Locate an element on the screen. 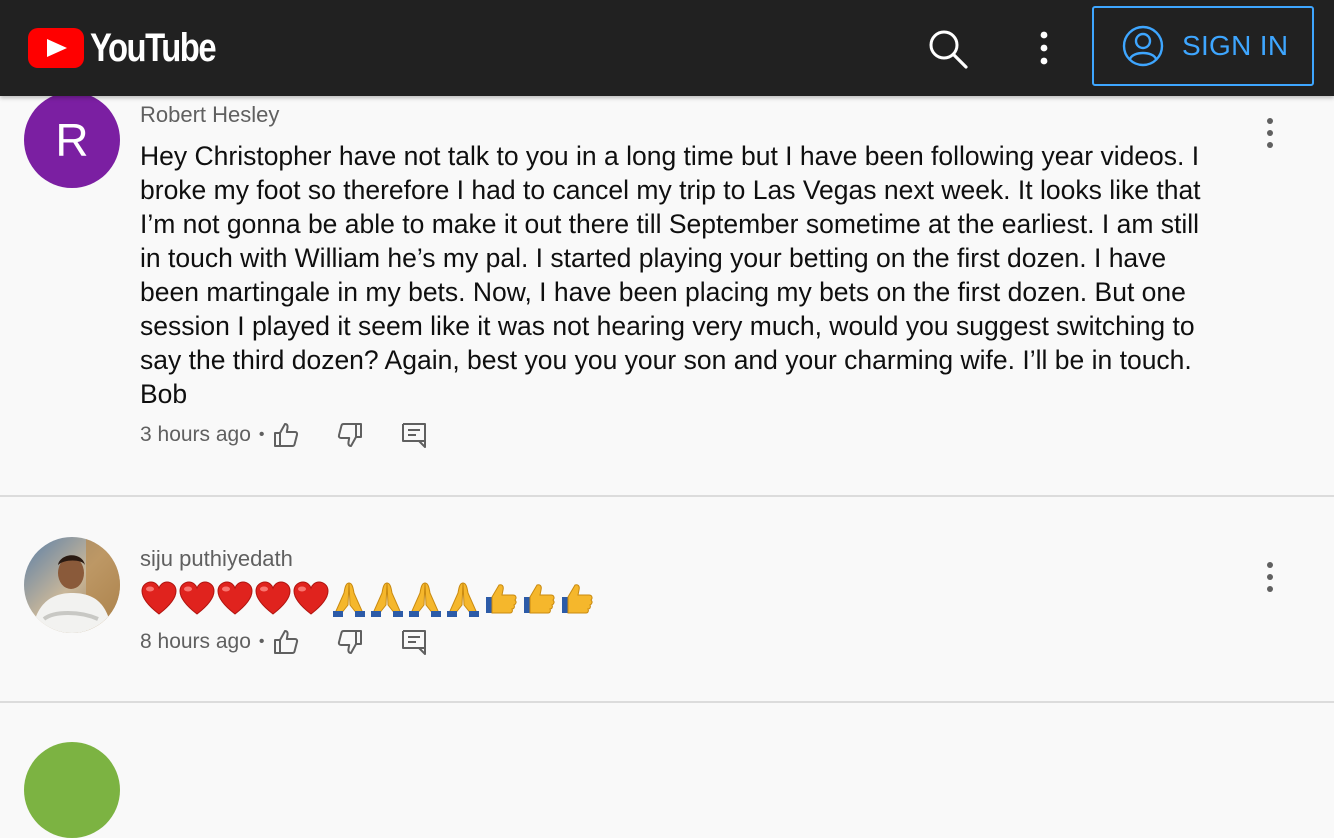 The image size is (1334, 838). youtube-logo: YouTube is located at coordinates (135, 47).